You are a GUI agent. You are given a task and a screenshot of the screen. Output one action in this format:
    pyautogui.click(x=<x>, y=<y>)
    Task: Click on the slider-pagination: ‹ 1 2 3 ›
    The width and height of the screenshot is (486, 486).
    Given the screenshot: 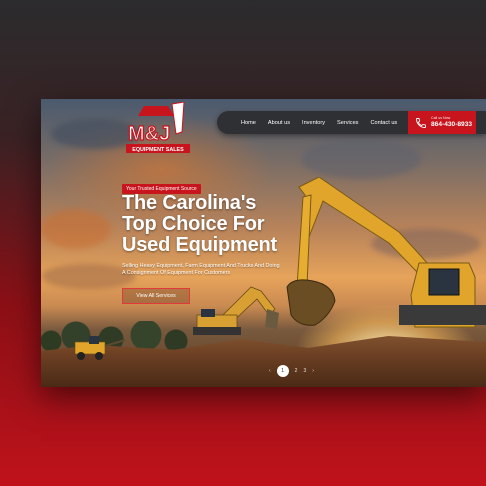 What is the action you would take?
    pyautogui.click(x=291, y=371)
    